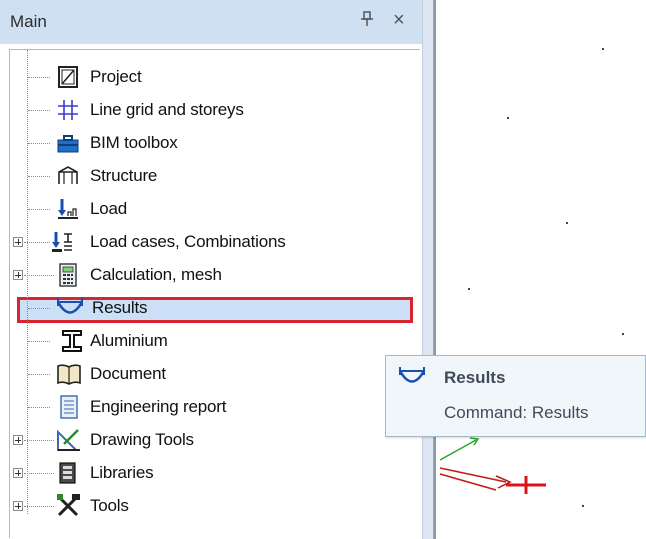  What do you see at coordinates (215, 144) in the screenshot?
I see `tree-item-bim-toolbox: BIM toolbox` at bounding box center [215, 144].